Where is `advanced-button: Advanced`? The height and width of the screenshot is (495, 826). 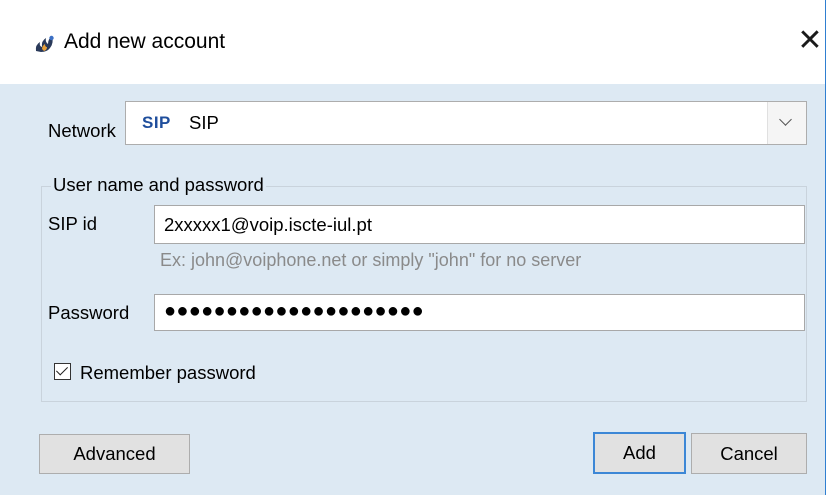
advanced-button: Advanced is located at coordinates (114, 454).